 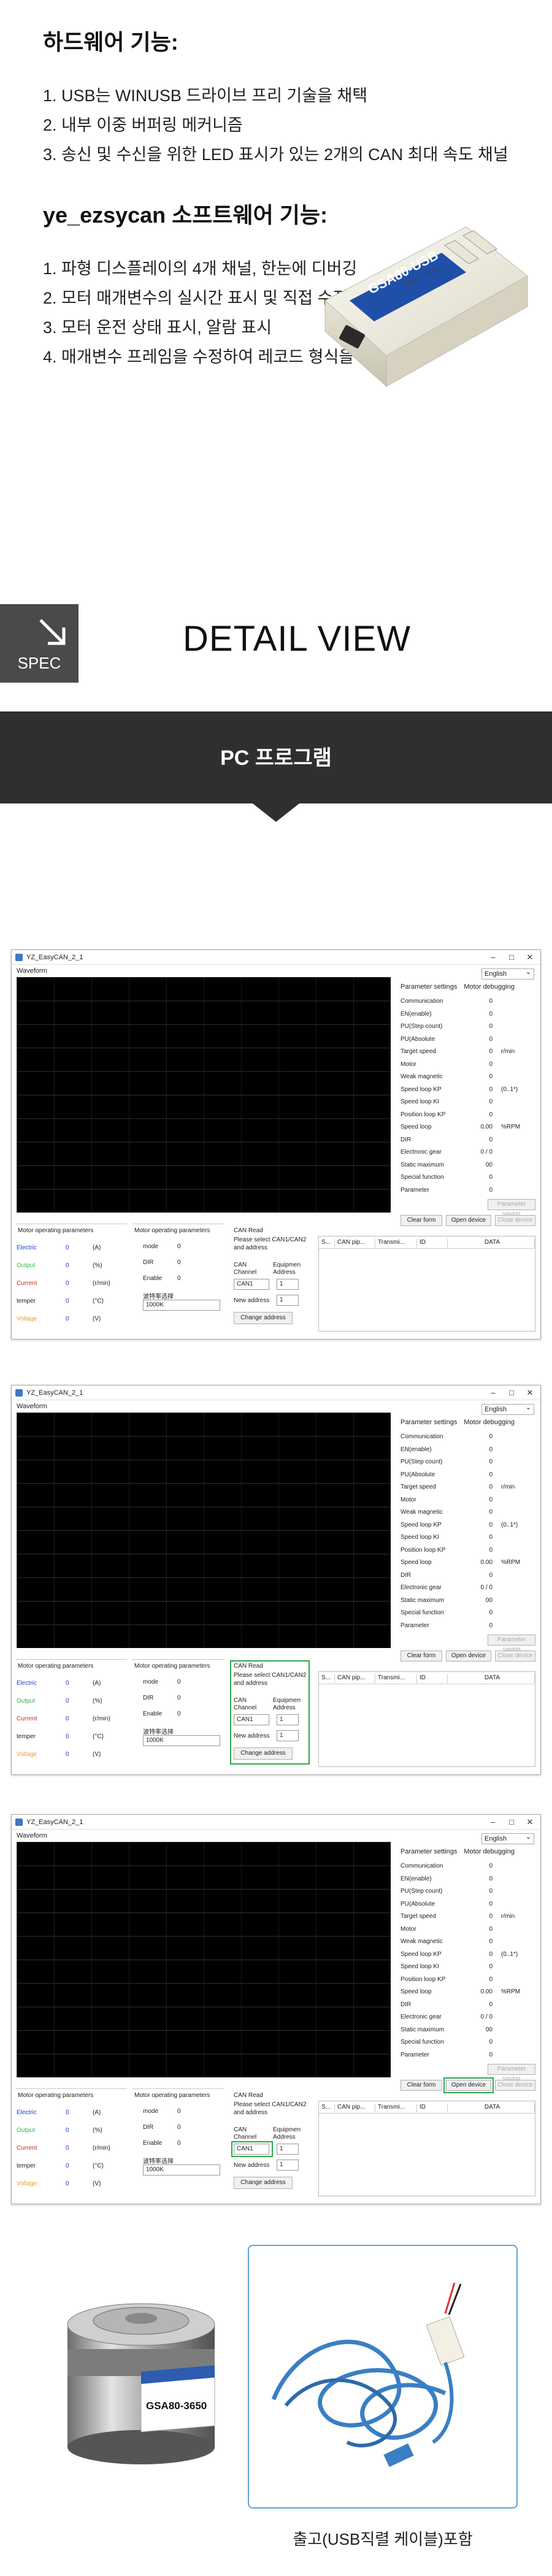 I want to click on can-channel-select: CAN1, so click(x=251, y=1284).